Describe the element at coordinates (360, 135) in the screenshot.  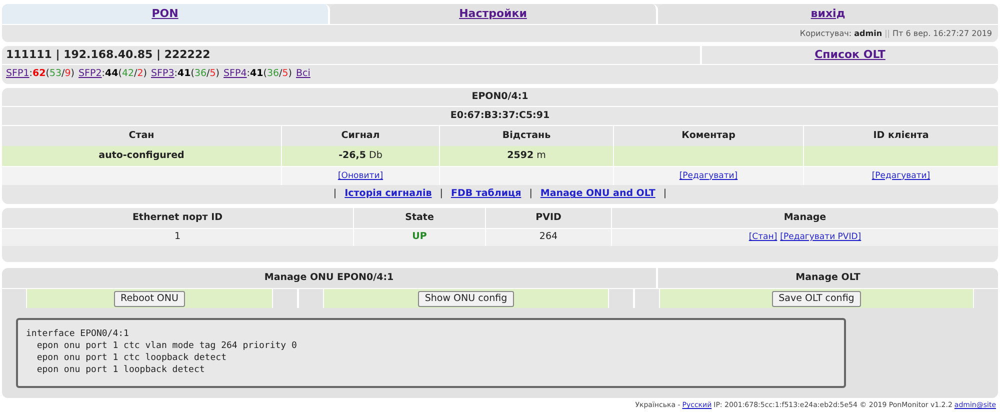
I see `column-header: Сигнал` at that location.